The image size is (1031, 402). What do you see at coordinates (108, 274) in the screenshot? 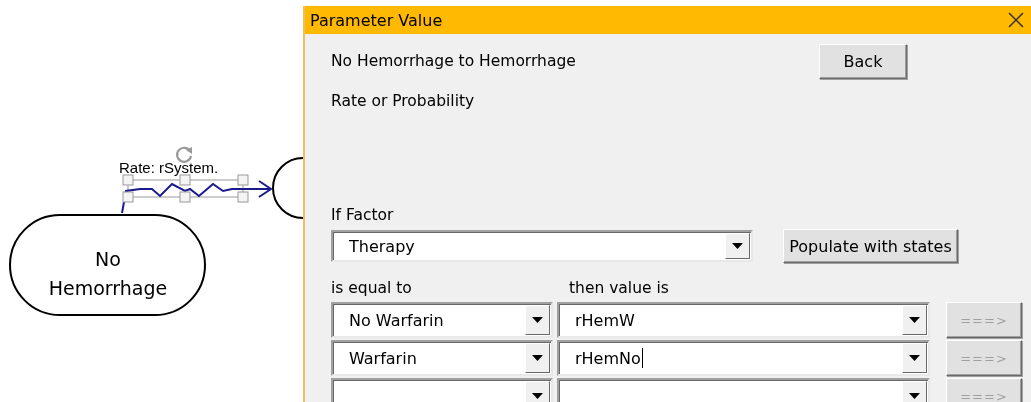
I see `node-label: No Hemorrhage` at bounding box center [108, 274].